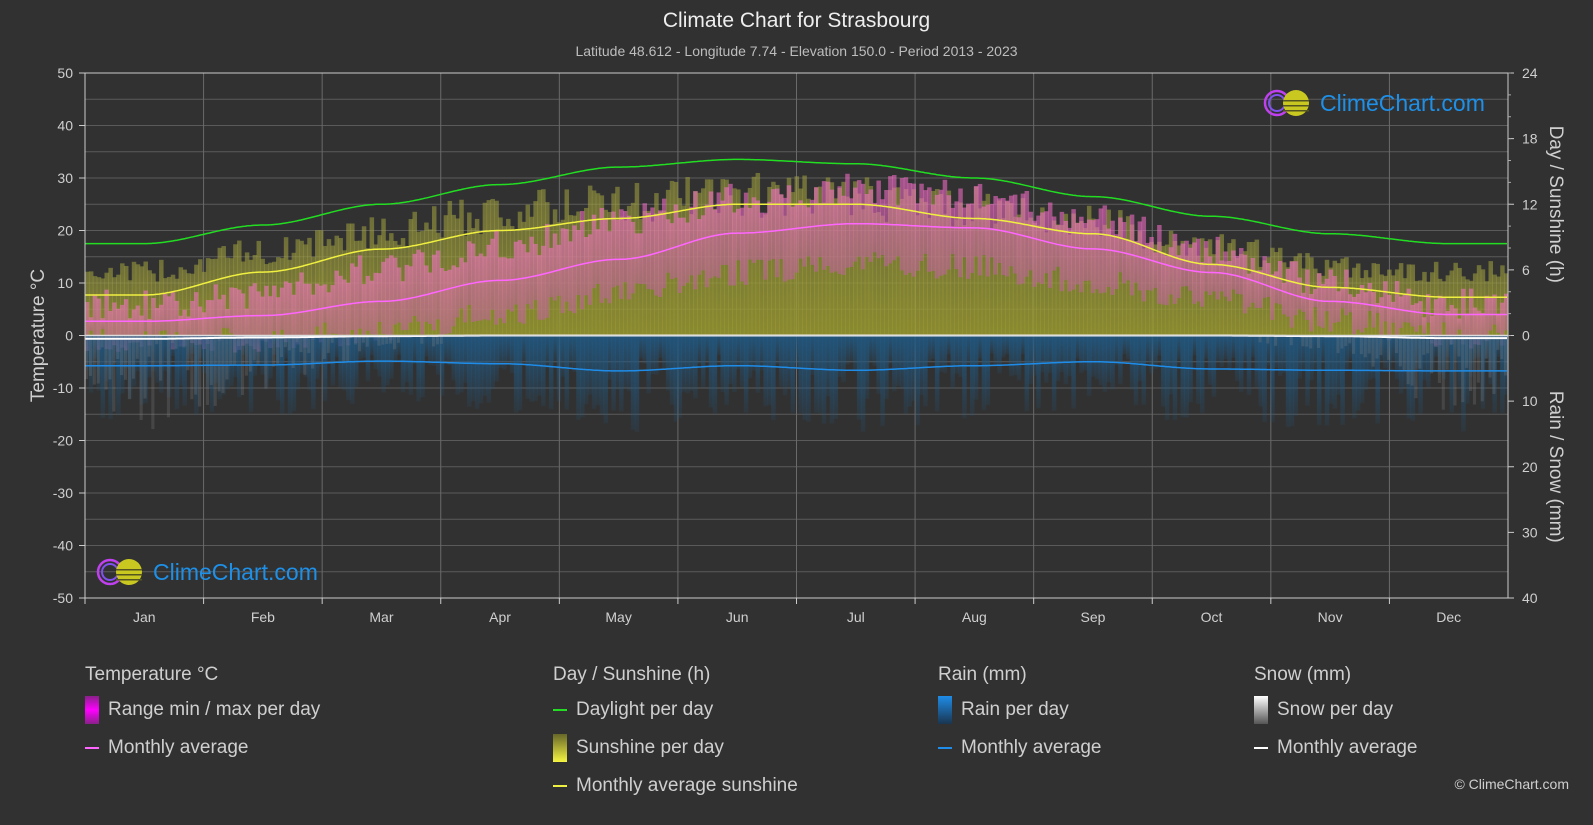 The width and height of the screenshot is (1593, 825). Describe the element at coordinates (235, 571) in the screenshot. I see `logo-text: ClimeChart.com` at that location.